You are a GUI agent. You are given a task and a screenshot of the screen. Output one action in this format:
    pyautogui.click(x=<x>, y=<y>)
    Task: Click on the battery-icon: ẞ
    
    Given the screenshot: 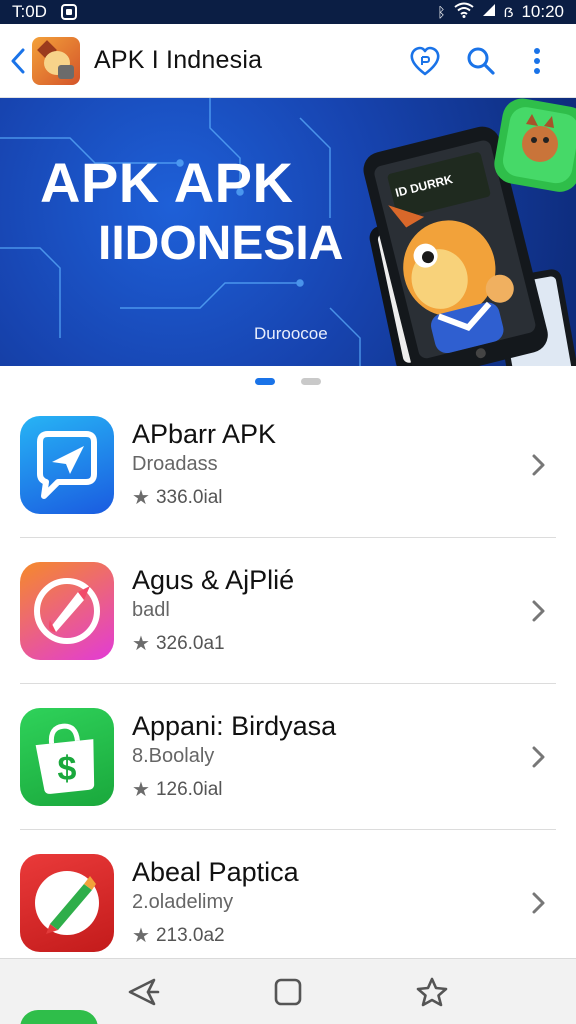 What is the action you would take?
    pyautogui.click(x=508, y=12)
    